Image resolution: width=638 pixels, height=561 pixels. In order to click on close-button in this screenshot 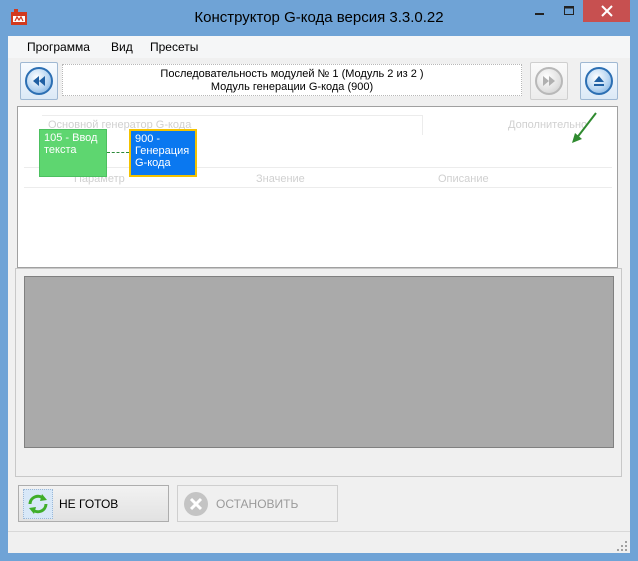, I will do `click(606, 11)`.